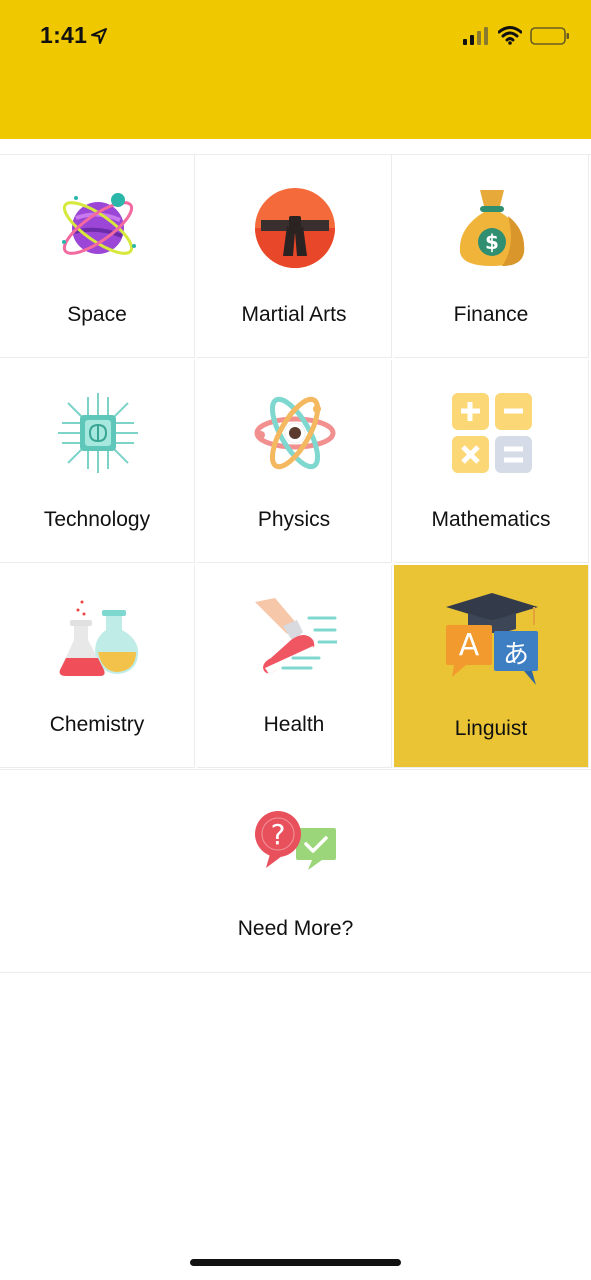  Describe the element at coordinates (294, 519) in the screenshot. I see `category-label: Physics` at that location.